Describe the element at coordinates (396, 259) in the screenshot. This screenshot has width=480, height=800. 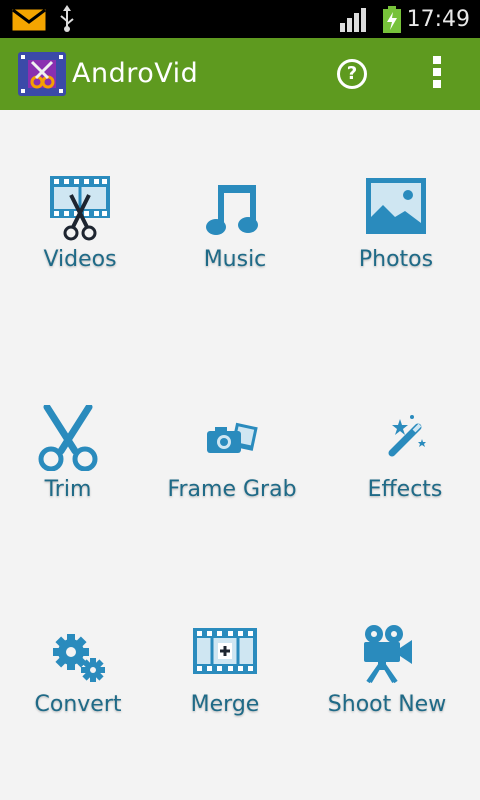
I see `menu-label: Photos` at that location.